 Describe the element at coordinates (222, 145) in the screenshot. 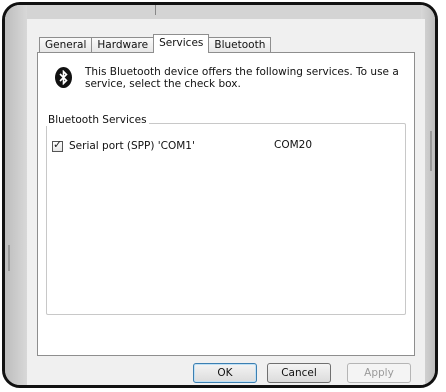

I see `service-row: ✓ Serial port (SPP) 'COM1' COM20` at that location.